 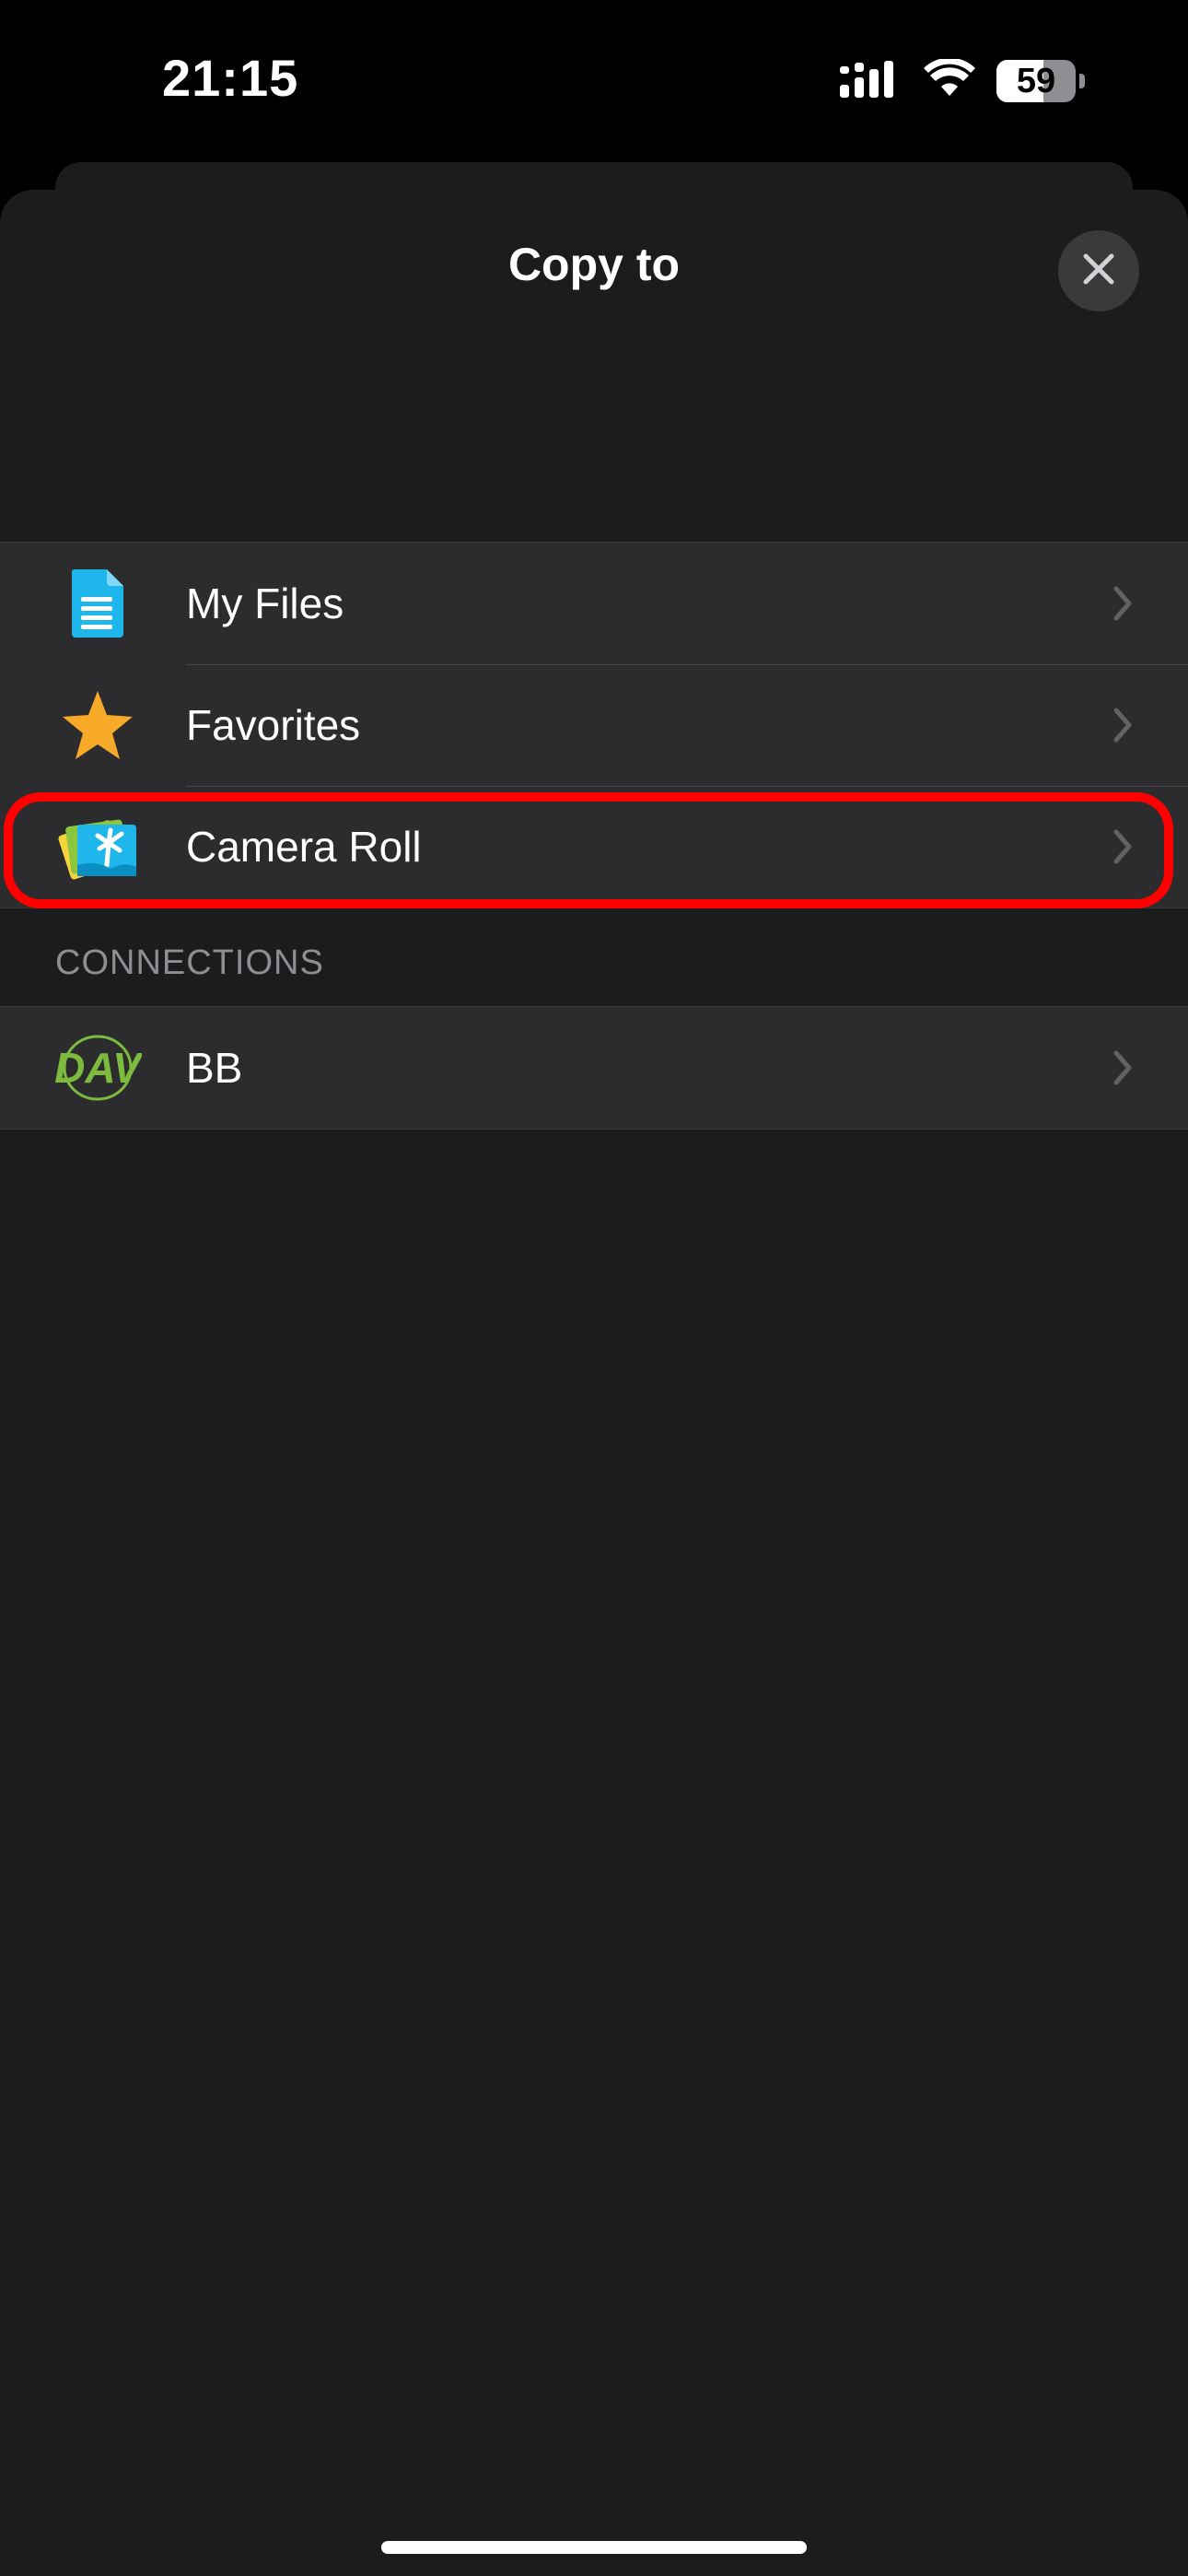 I want to click on photos-icon, so click(x=97, y=846).